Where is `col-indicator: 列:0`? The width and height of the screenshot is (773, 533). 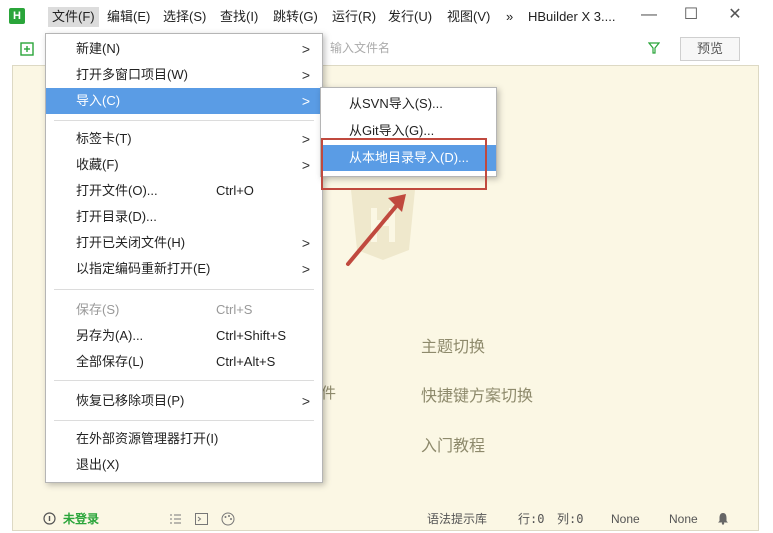
col-indicator: 列:0 is located at coordinates (570, 519).